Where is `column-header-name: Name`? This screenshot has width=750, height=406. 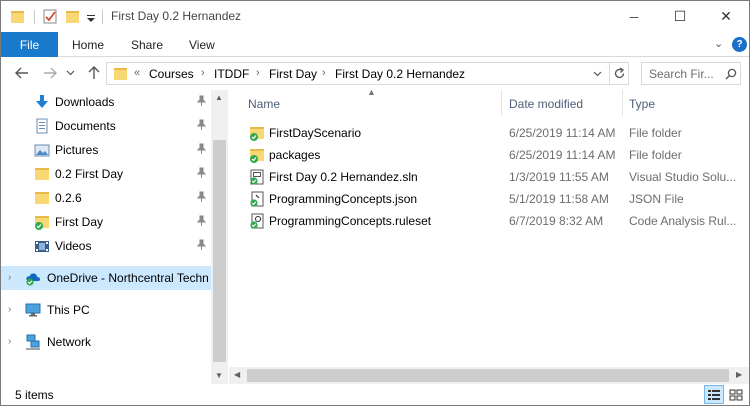
column-header-name: Name is located at coordinates (264, 104).